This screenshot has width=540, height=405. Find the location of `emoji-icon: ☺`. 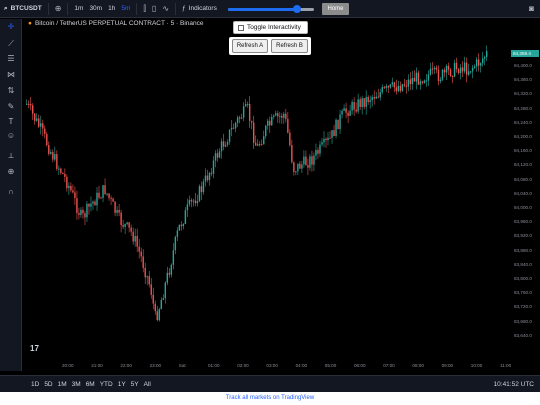

emoji-icon: ☺ is located at coordinates (11, 136).